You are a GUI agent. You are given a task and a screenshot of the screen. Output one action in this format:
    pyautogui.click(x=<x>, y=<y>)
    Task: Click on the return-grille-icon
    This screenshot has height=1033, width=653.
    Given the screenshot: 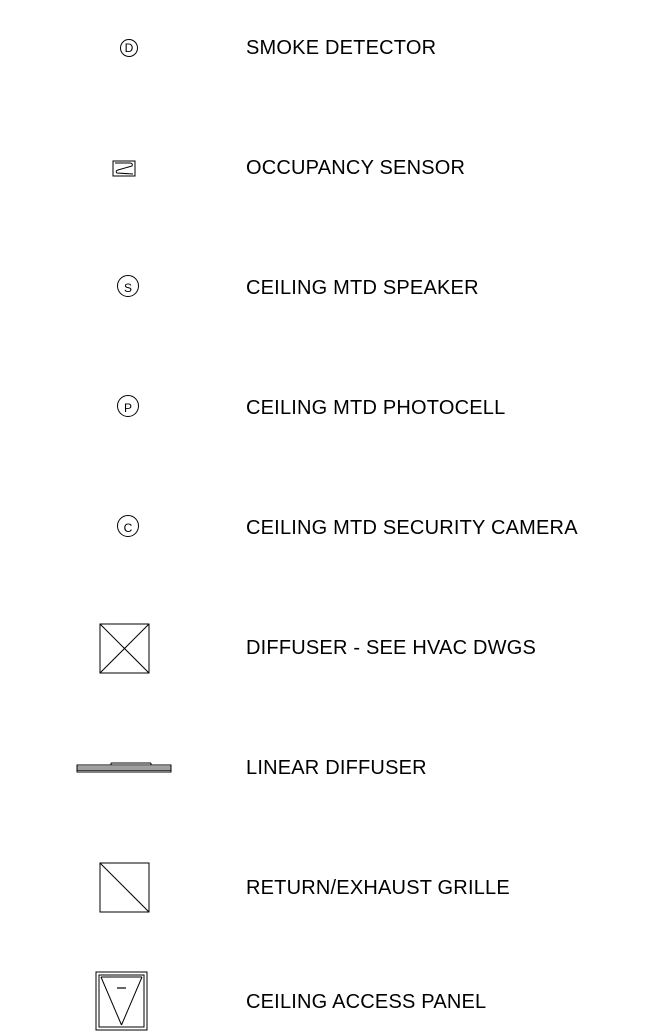 What is the action you would take?
    pyautogui.click(x=115, y=888)
    